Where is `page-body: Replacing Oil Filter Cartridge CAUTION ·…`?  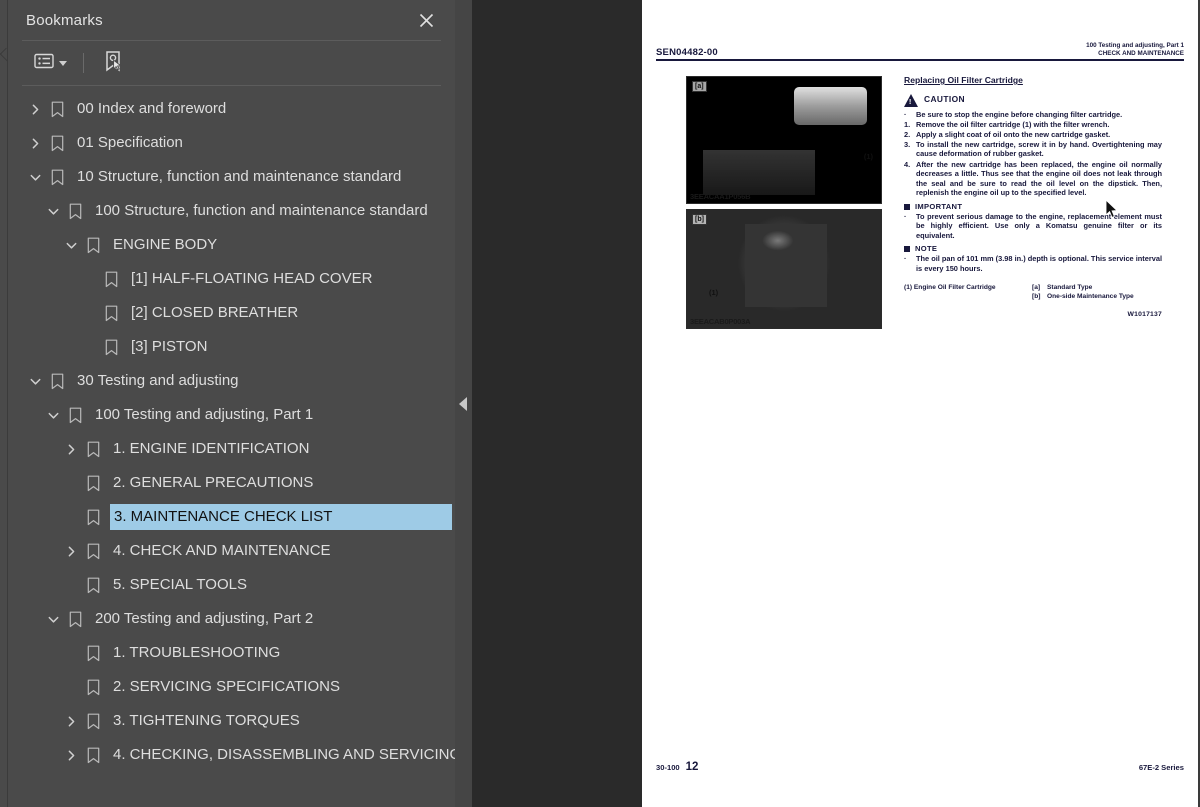 page-body: Replacing Oil Filter Cartridge CAUTION ·… is located at coordinates (1033, 197).